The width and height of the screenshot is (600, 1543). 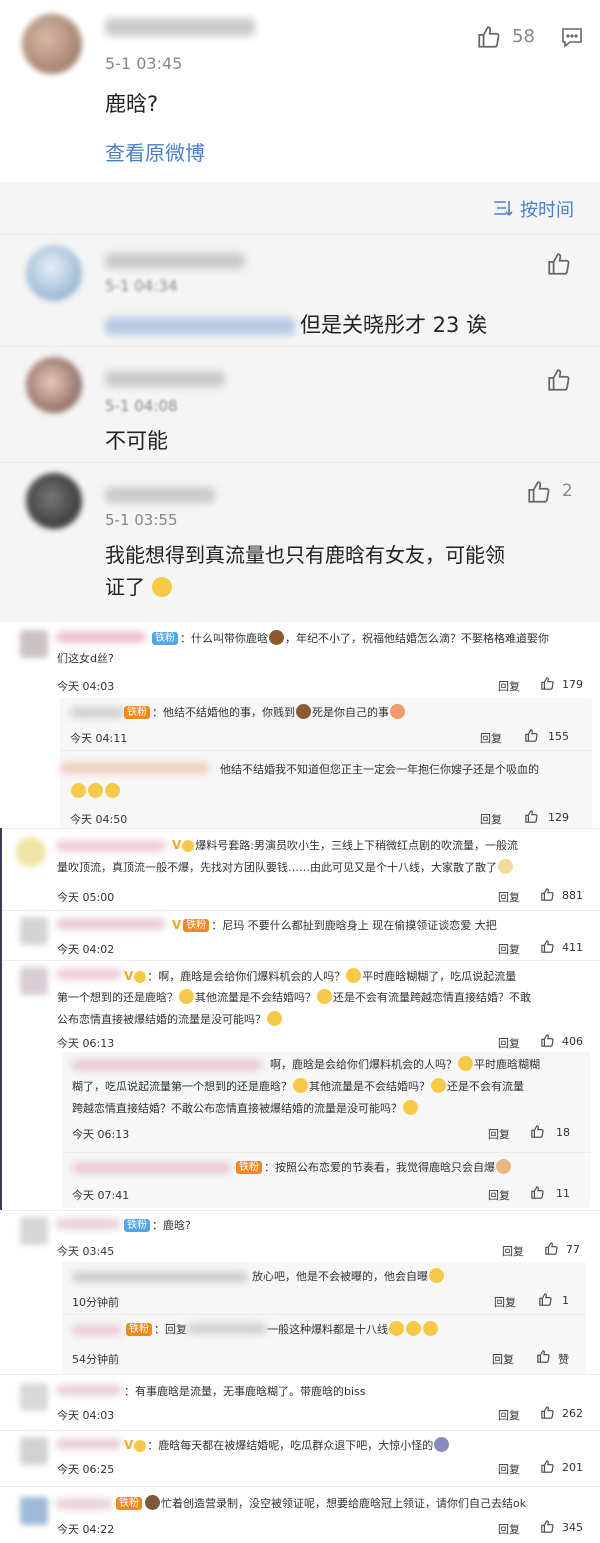 I want to click on comment-text-2c: 还是不会有流量跨越恋情直接结婚？不敢, so click(x=432, y=997).